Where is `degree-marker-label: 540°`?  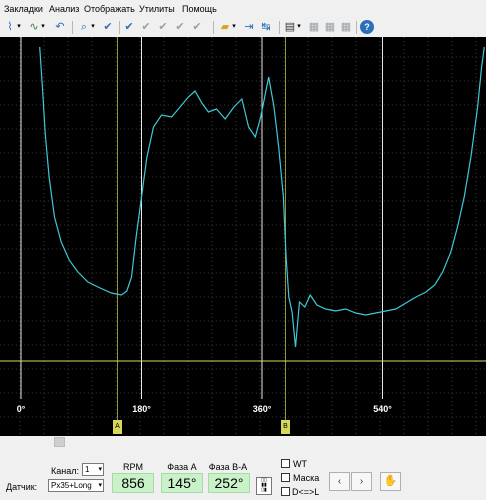
degree-marker-label: 540° is located at coordinates (382, 409).